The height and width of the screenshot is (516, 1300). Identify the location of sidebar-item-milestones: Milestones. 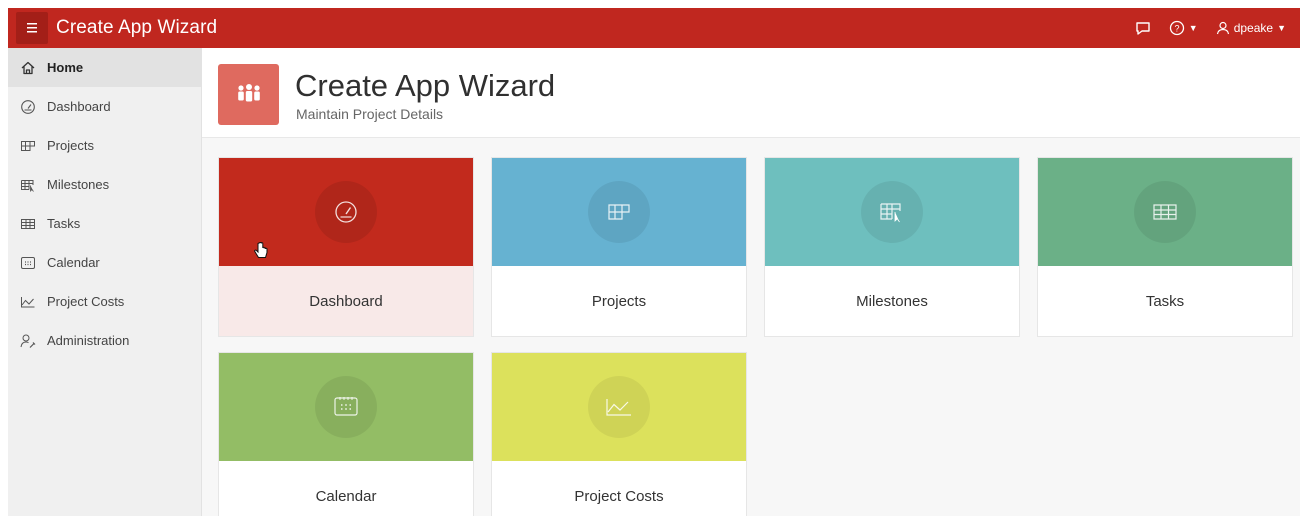
(104, 184).